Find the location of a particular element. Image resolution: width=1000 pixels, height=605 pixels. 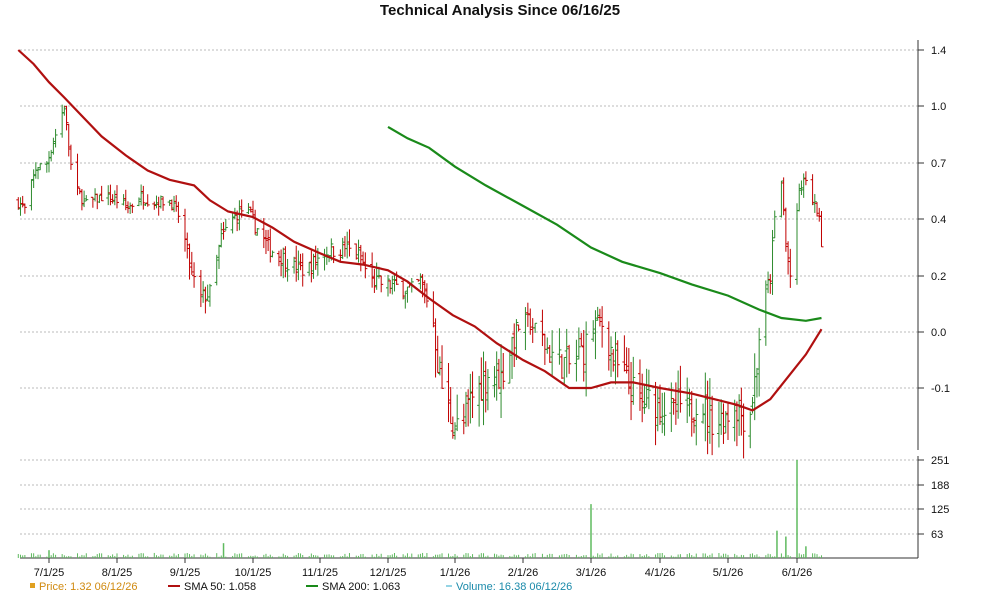

x-tick-label: 4/1/26 is located at coordinates (660, 573).